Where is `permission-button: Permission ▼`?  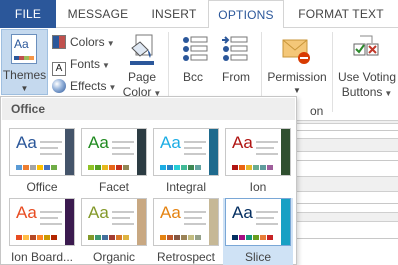 permission-button: Permission ▼ is located at coordinates (297, 65).